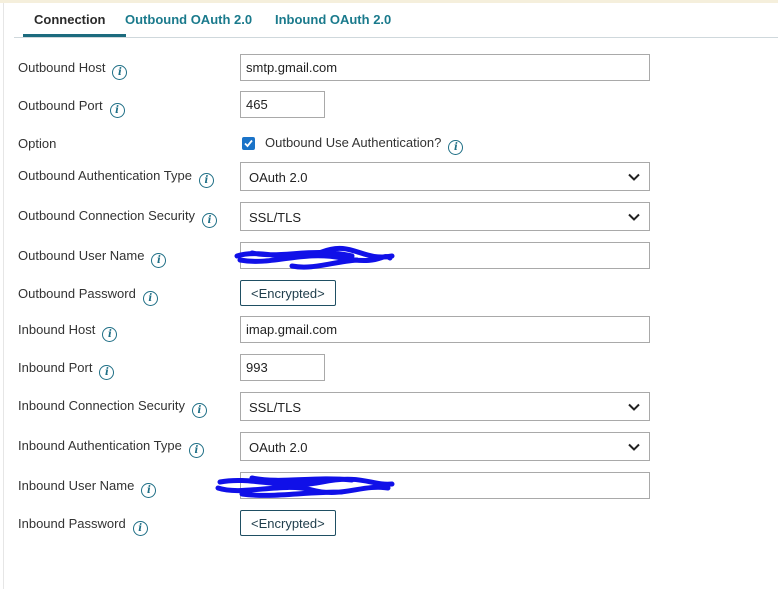 The height and width of the screenshot is (589, 778). What do you see at coordinates (3, 296) in the screenshot?
I see `left-border` at bounding box center [3, 296].